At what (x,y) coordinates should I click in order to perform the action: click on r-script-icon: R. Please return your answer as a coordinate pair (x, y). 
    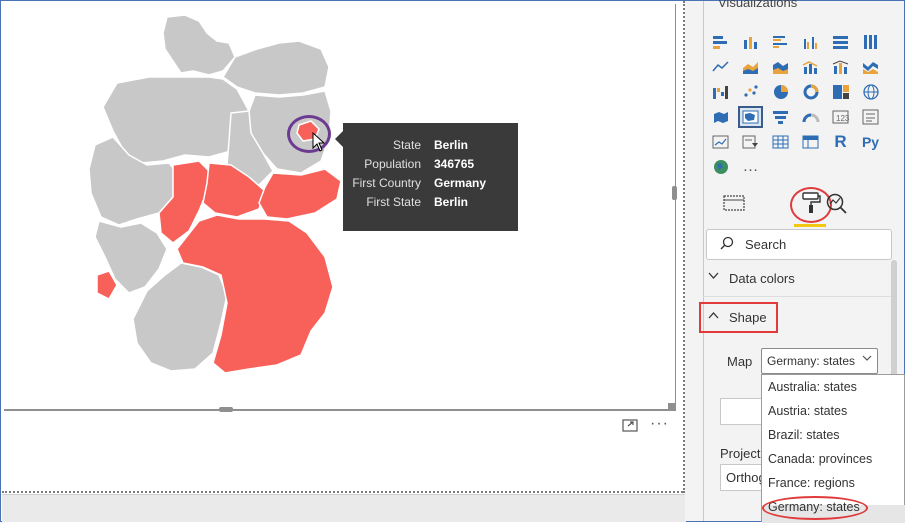
    Looking at the image, I should click on (840, 142).